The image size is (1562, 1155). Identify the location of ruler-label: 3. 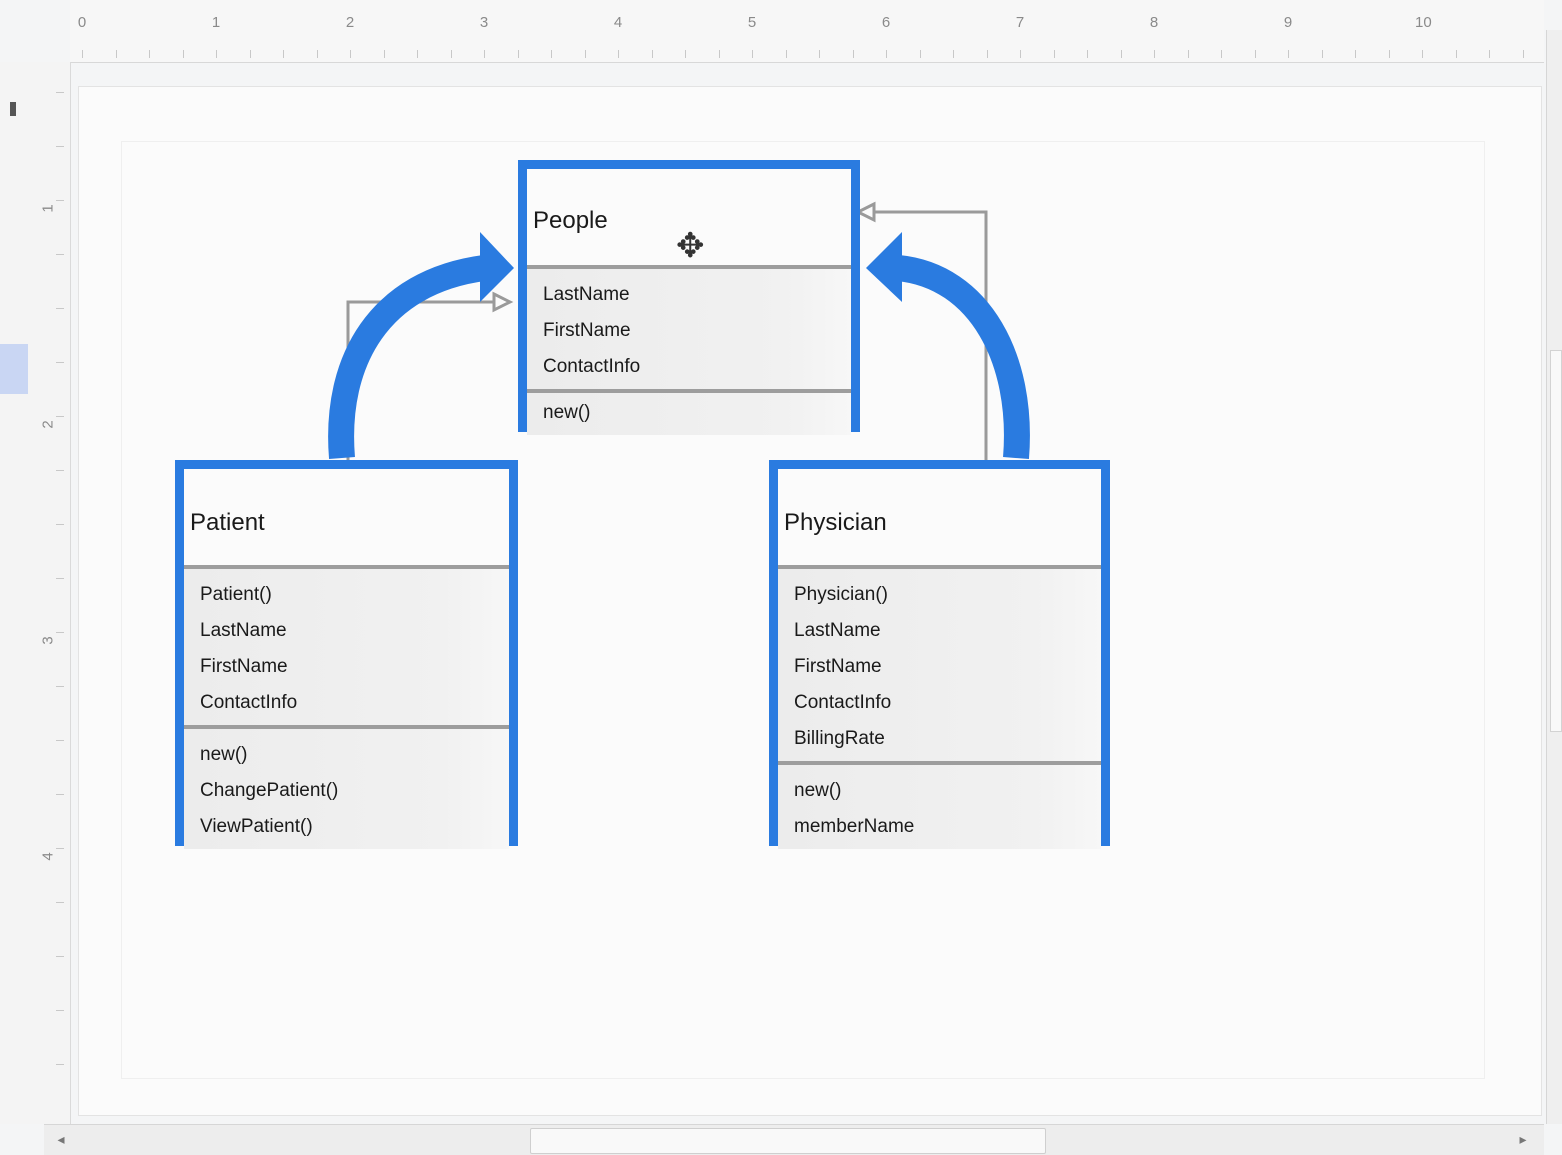
(484, 22).